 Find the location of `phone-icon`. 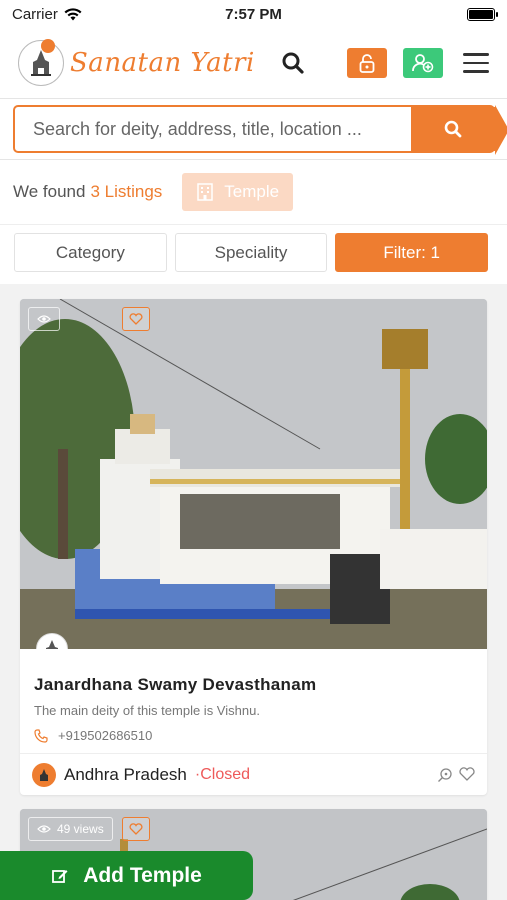

phone-icon is located at coordinates (41, 735).